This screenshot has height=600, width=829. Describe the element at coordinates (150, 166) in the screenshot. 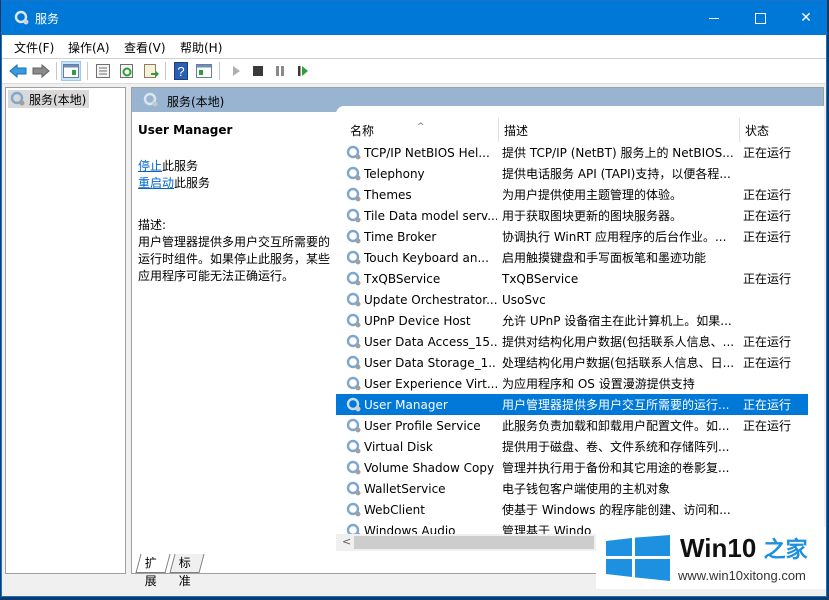

I see `stop-service-link: 停止` at that location.